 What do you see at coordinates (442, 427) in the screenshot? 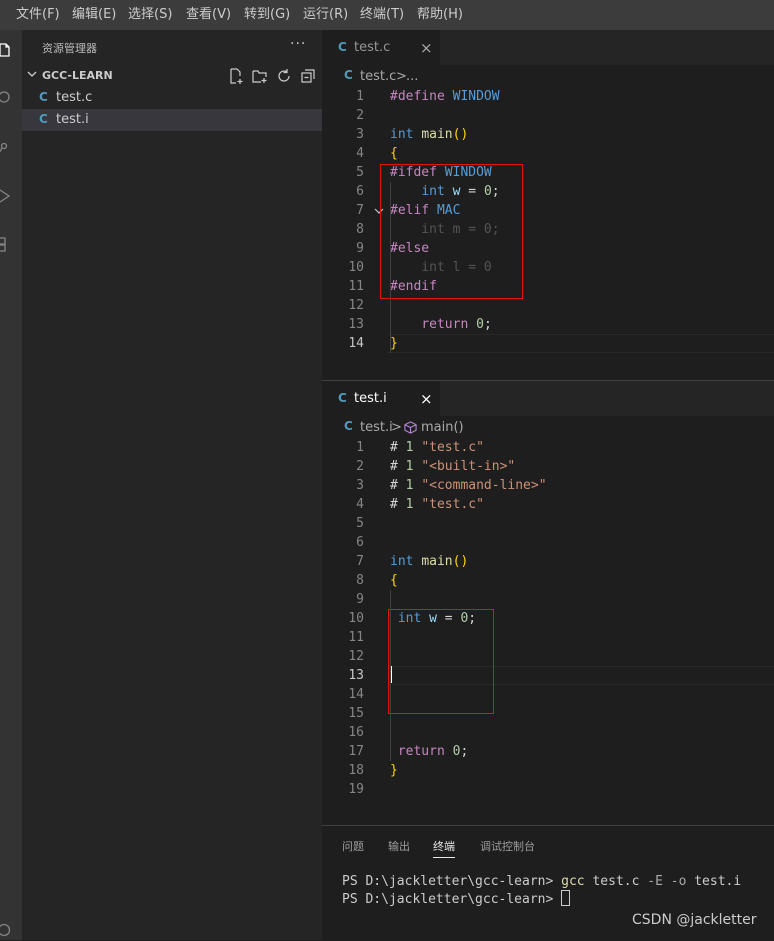
I see `breadcrumb-symbol: main()` at bounding box center [442, 427].